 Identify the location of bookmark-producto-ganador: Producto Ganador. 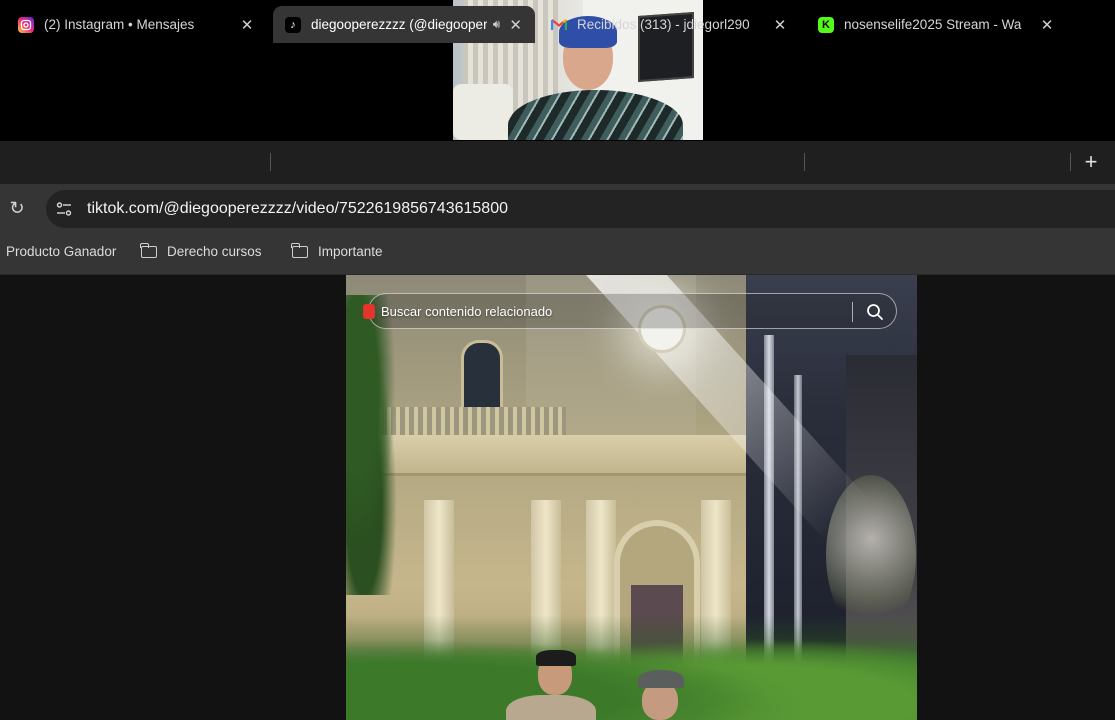
(61, 251).